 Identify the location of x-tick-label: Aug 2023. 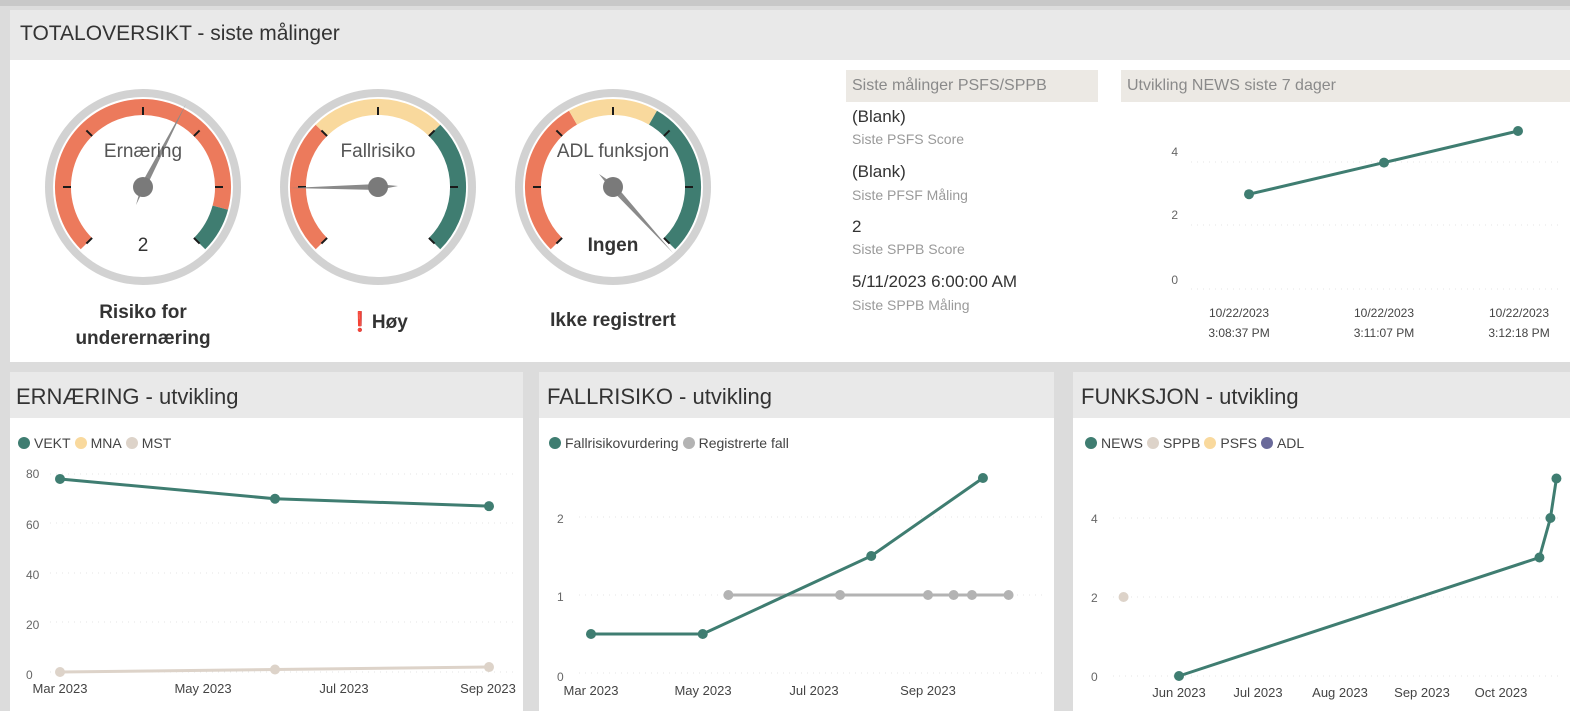
(1340, 692).